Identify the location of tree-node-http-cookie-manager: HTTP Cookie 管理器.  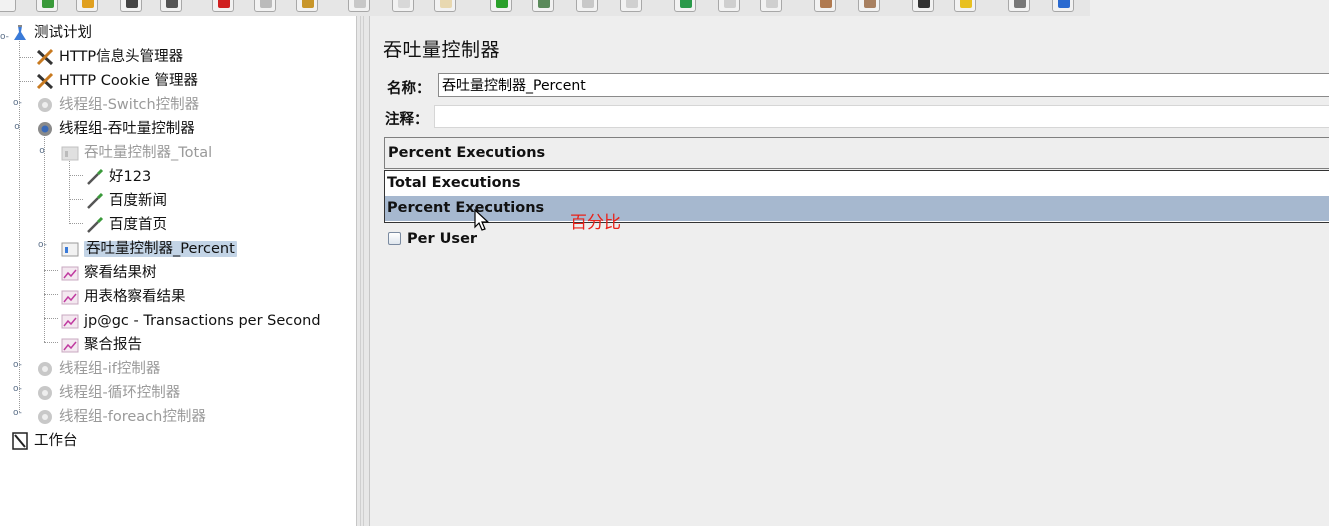
(116, 81).